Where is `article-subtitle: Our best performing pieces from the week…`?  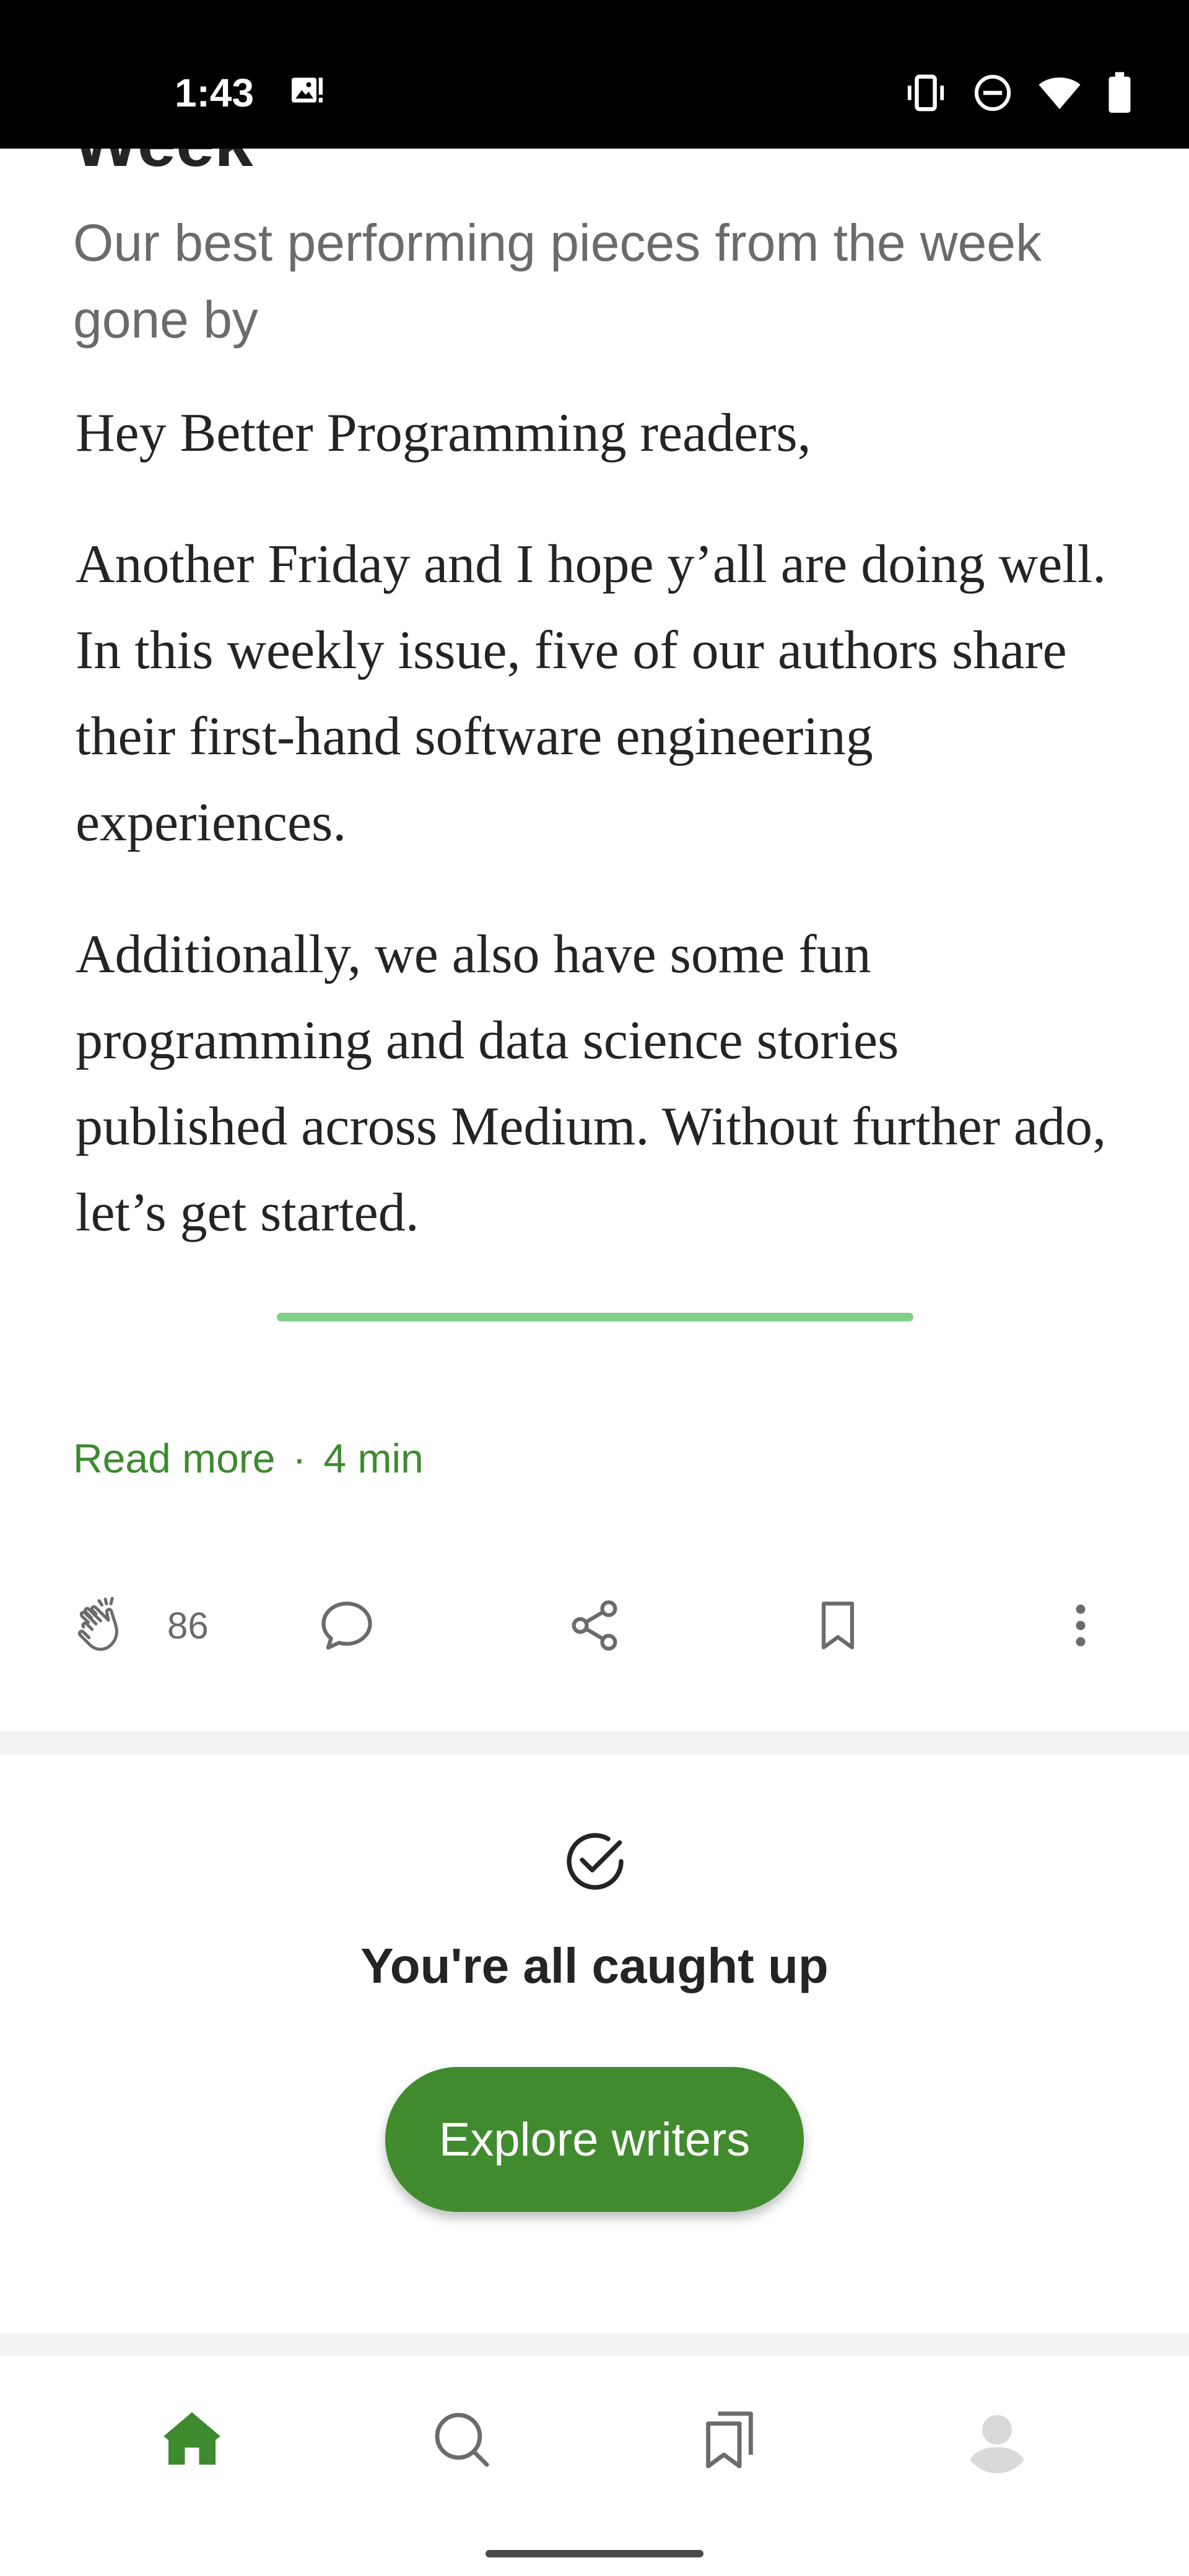
article-subtitle: Our best performing pieces from the week… is located at coordinates (557, 281).